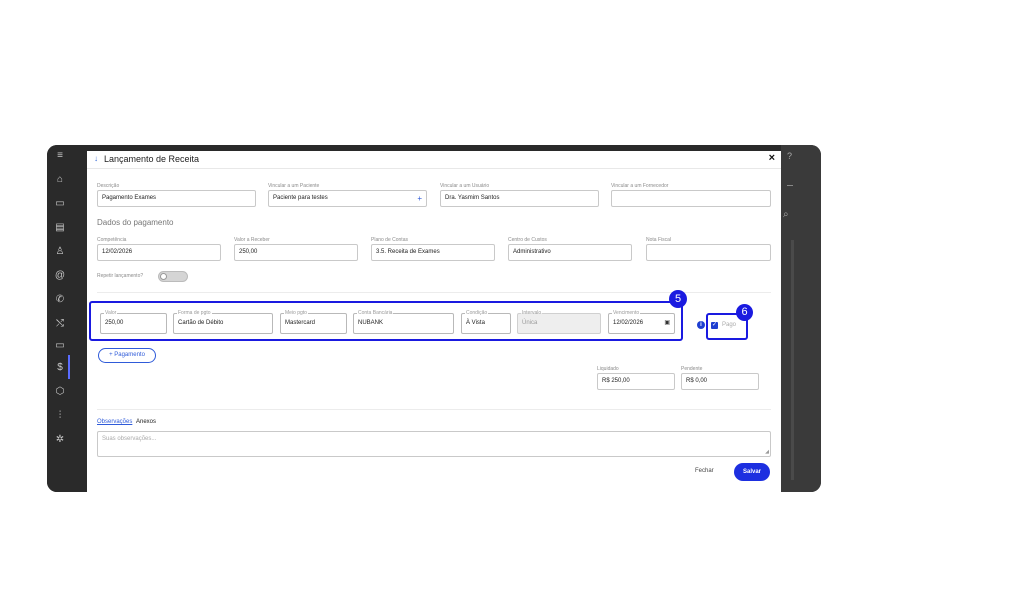 This screenshot has height=598, width=1024. Describe the element at coordinates (792, 360) in the screenshot. I see `background-column` at that location.